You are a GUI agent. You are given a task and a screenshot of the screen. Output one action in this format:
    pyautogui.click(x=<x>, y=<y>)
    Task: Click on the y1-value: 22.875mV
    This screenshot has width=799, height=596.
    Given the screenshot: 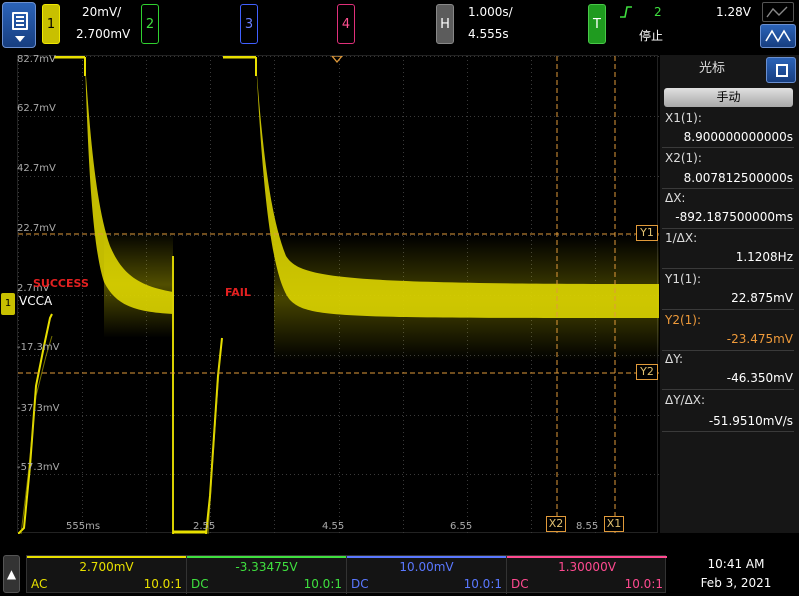 What is the action you would take?
    pyautogui.click(x=762, y=298)
    